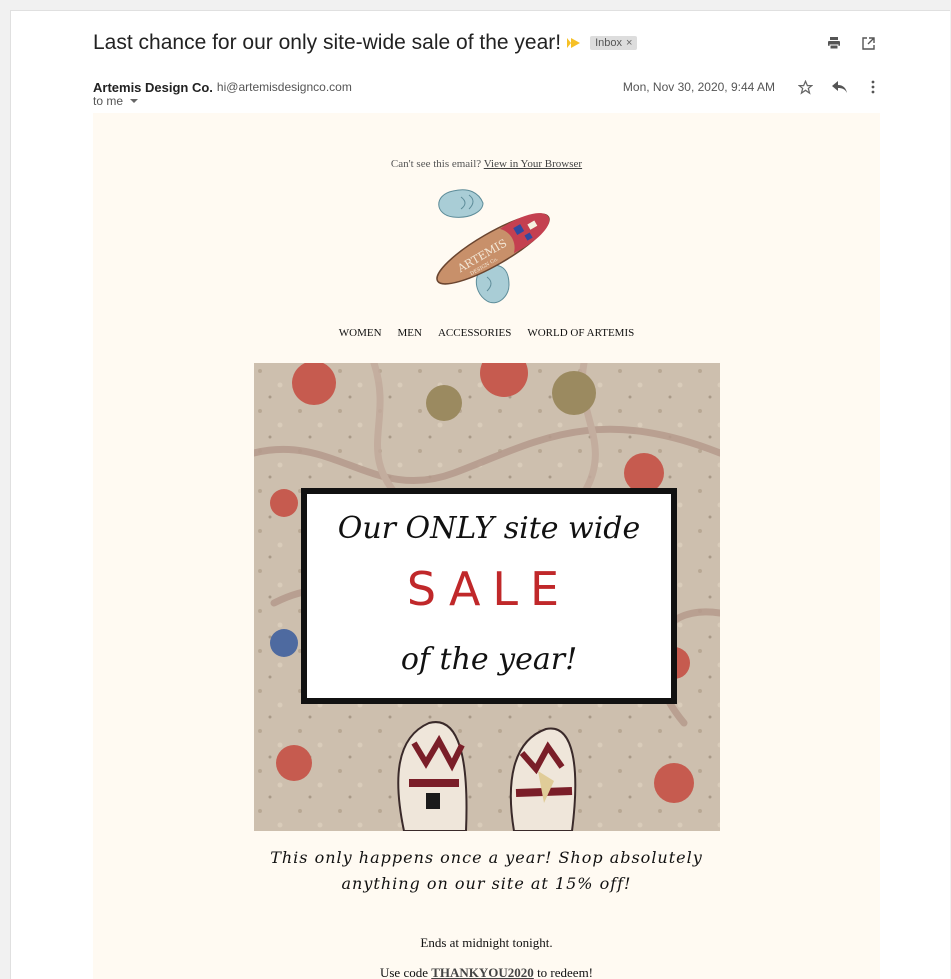 This screenshot has height=979, width=951. Describe the element at coordinates (629, 43) in the screenshot. I see `remove-label-icon: ×` at that location.